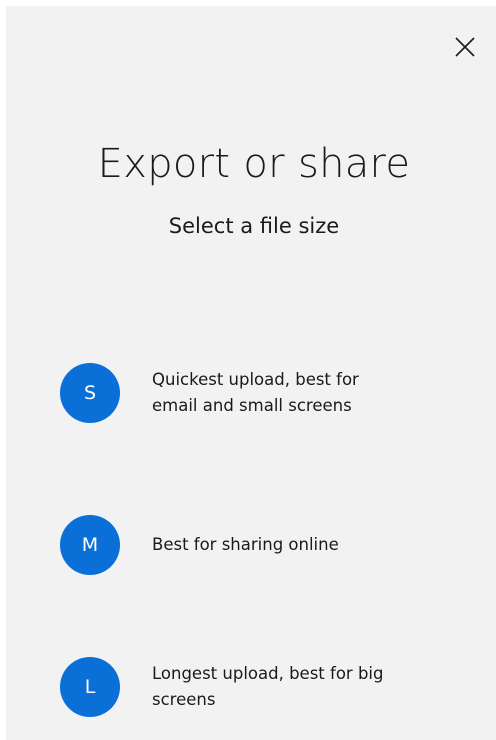 This screenshot has width=496, height=740. Describe the element at coordinates (90, 687) in the screenshot. I see `size-badge-large: L` at that location.